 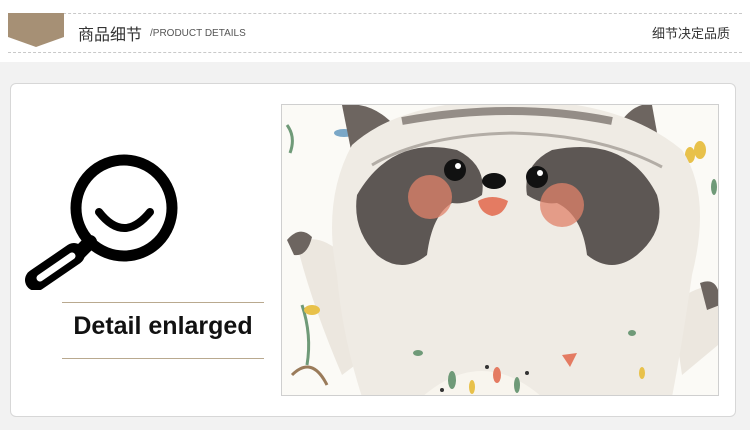 What do you see at coordinates (690, 34) in the screenshot?
I see `quality-slogan: 细节决定品质` at bounding box center [690, 34].